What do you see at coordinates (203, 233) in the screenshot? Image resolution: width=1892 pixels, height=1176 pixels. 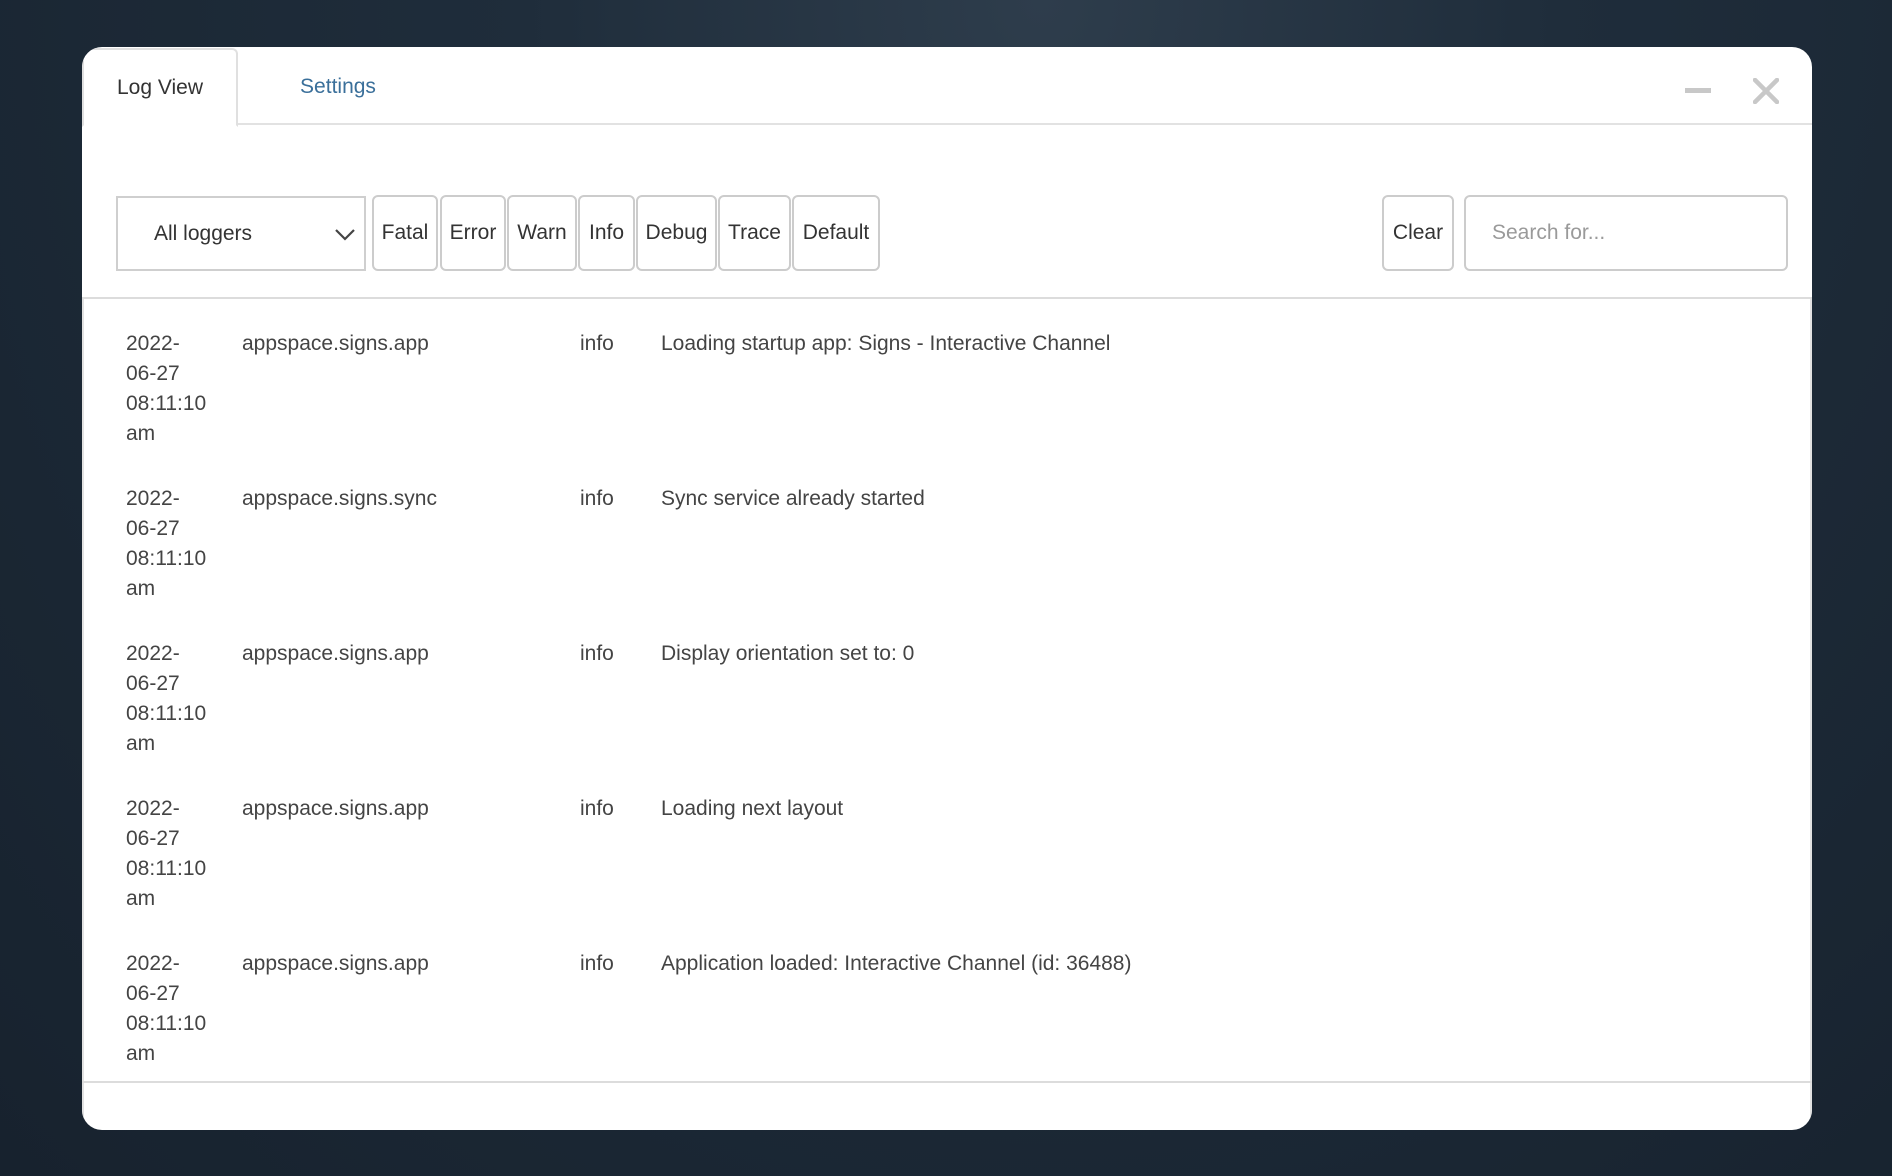 I see `logger-select-value: All loggers` at bounding box center [203, 233].